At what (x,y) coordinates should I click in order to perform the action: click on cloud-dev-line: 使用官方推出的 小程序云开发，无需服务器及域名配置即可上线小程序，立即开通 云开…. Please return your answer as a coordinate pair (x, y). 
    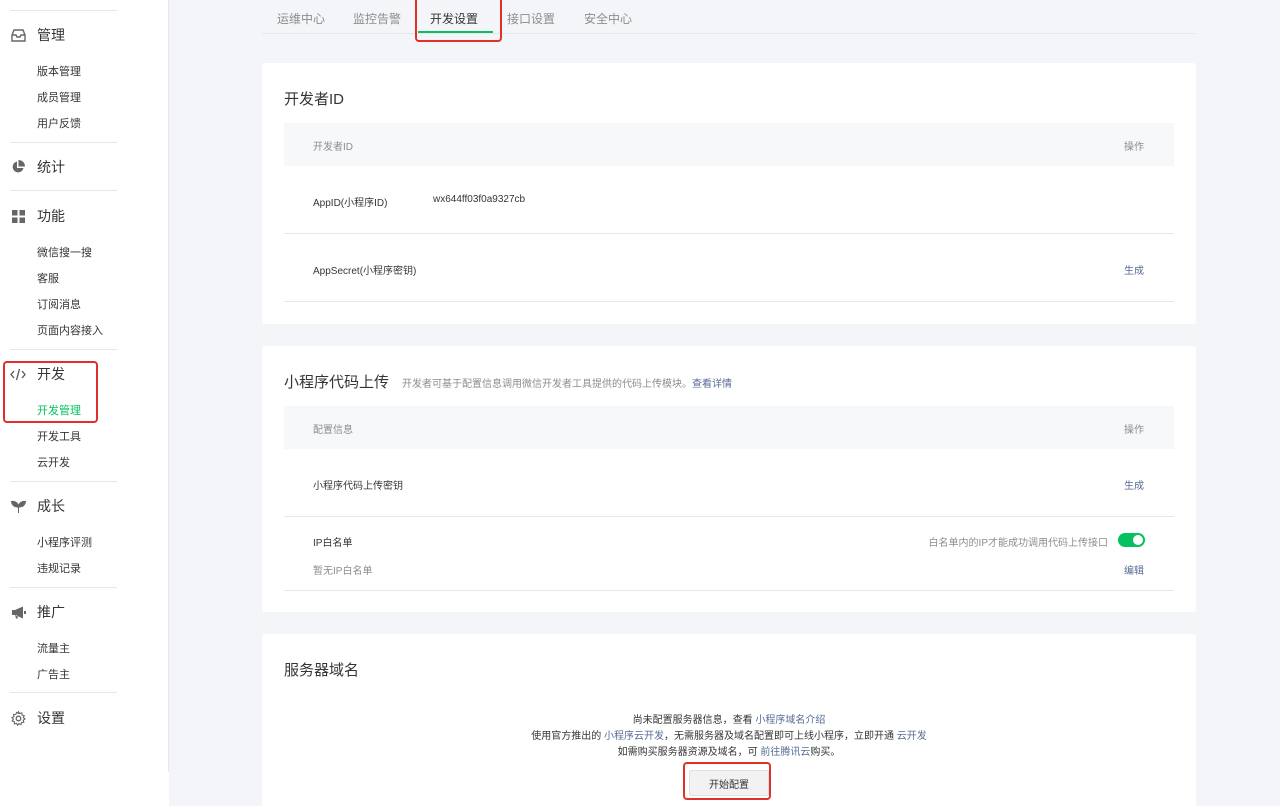
    Looking at the image, I should click on (729, 734).